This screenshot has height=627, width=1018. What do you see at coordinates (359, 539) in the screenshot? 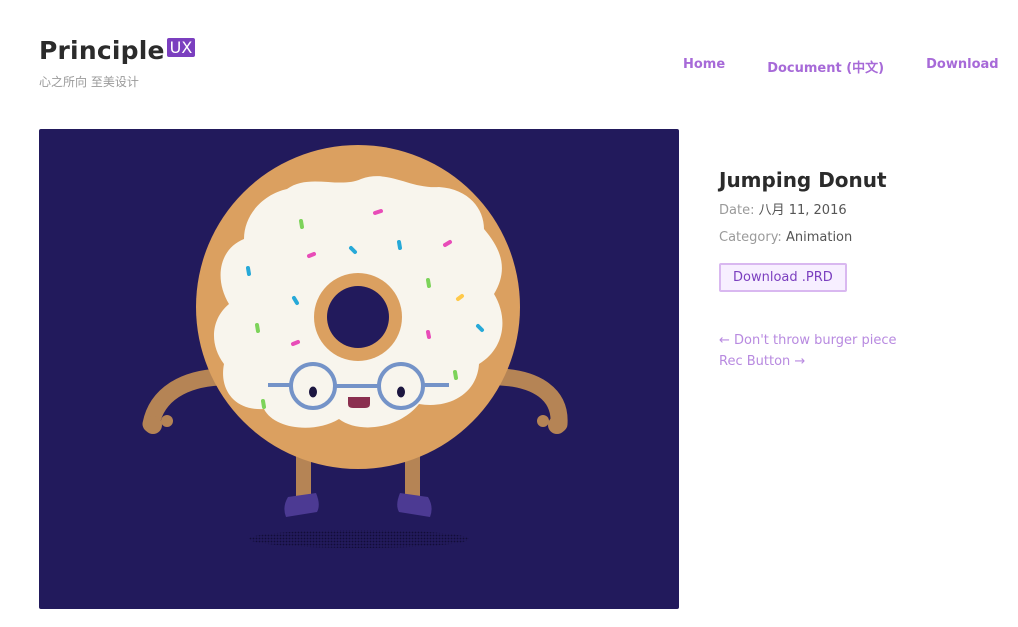
I see `shadow` at bounding box center [359, 539].